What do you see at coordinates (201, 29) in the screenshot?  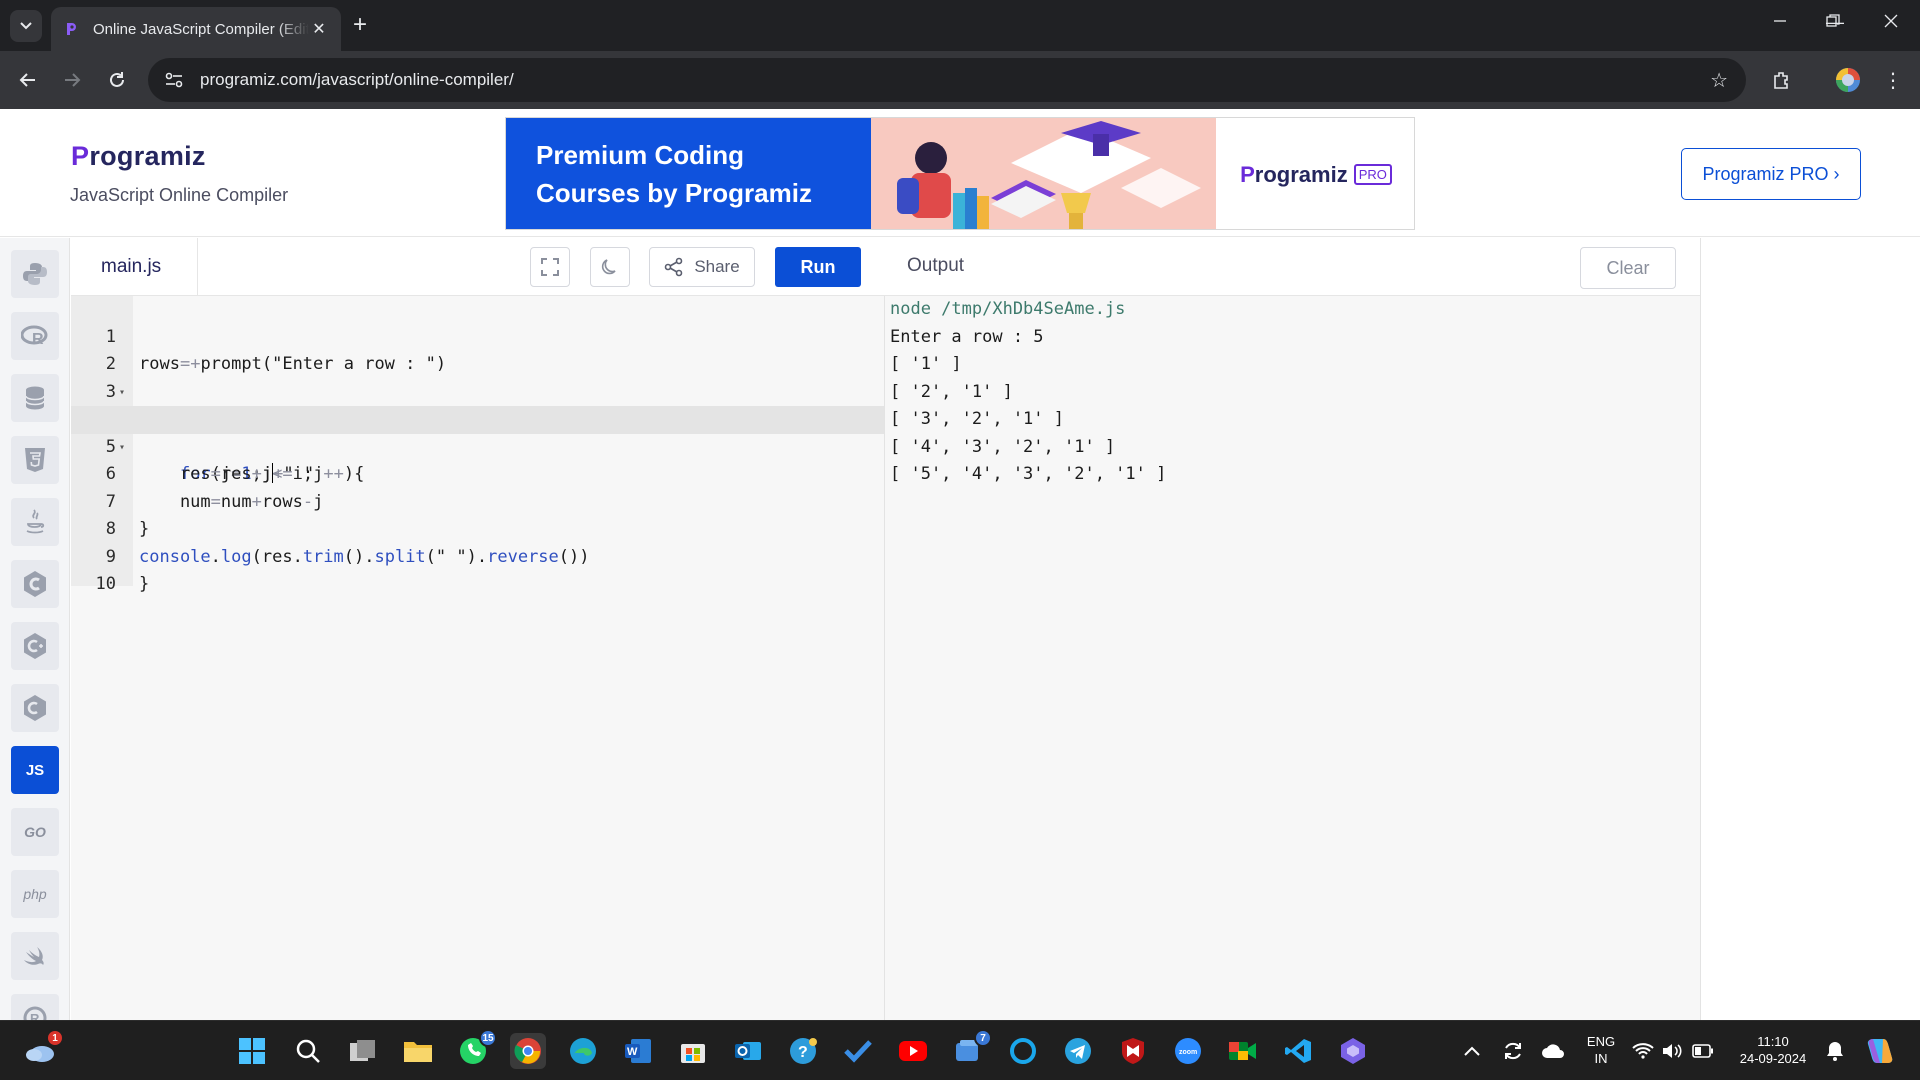 I see `tab-title: Online JavaScript Compiler (Editor)` at bounding box center [201, 29].